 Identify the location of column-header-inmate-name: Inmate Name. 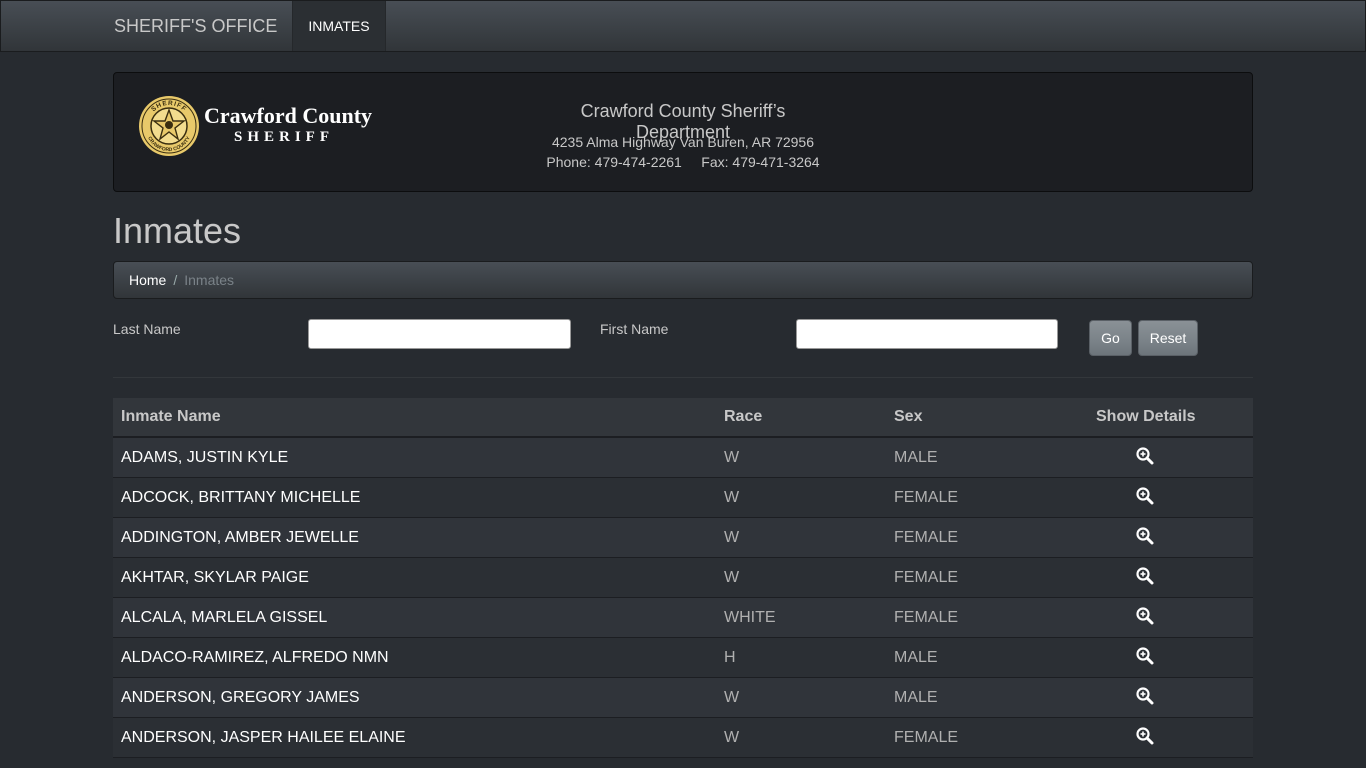
(171, 417).